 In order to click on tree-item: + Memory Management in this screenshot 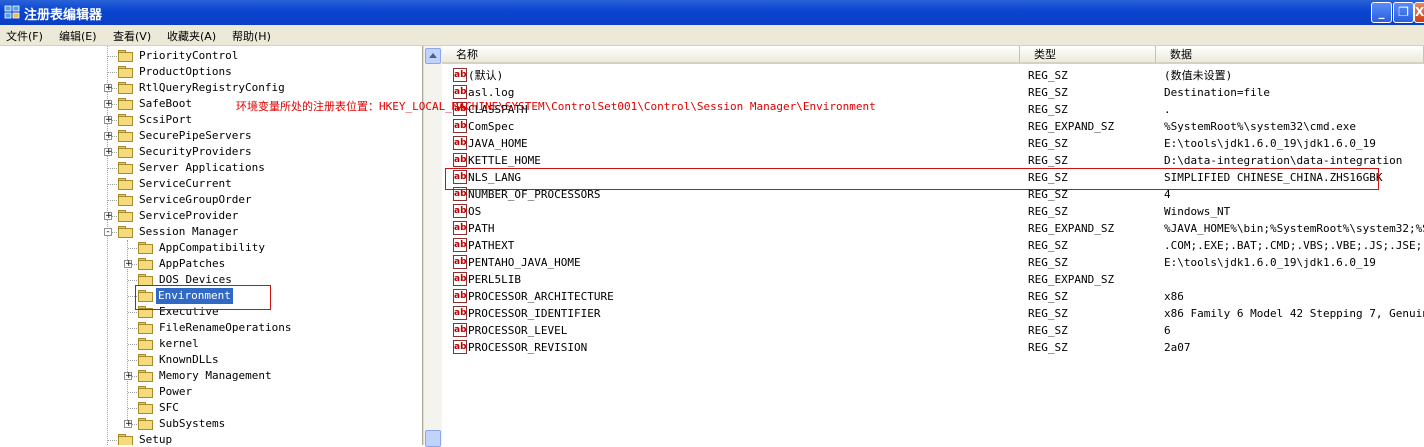, I will do `click(210, 376)`.